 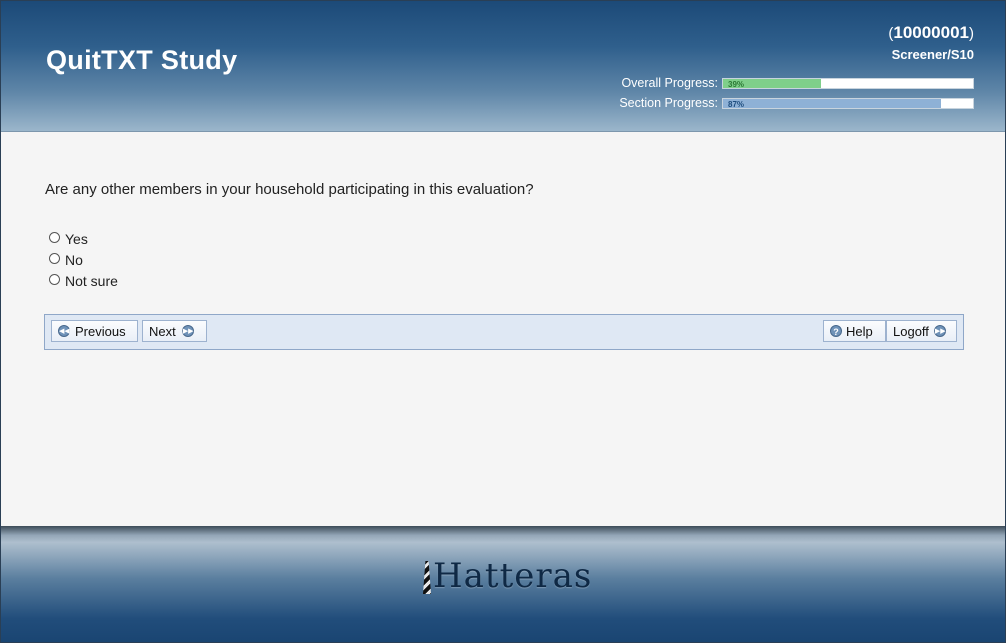 I want to click on section-progress-track: 87%, so click(x=848, y=103).